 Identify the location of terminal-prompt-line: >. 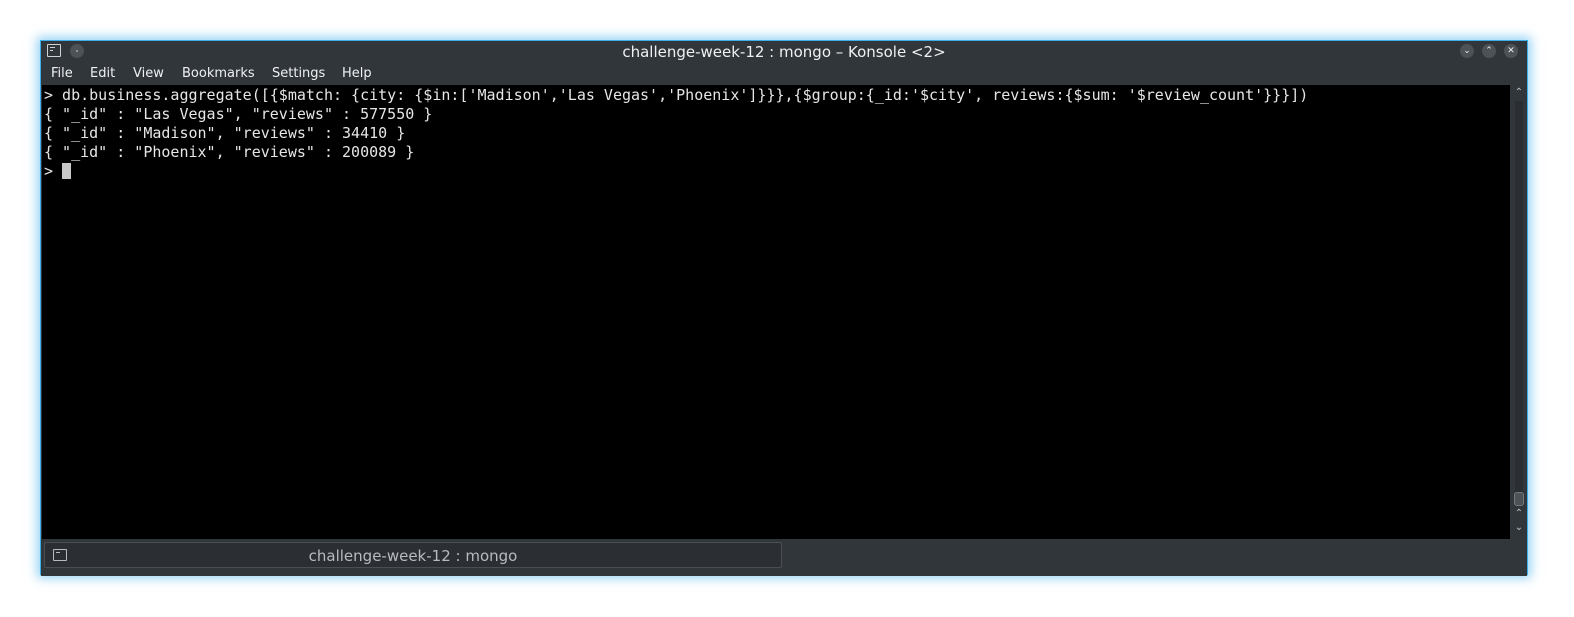
(58, 171).